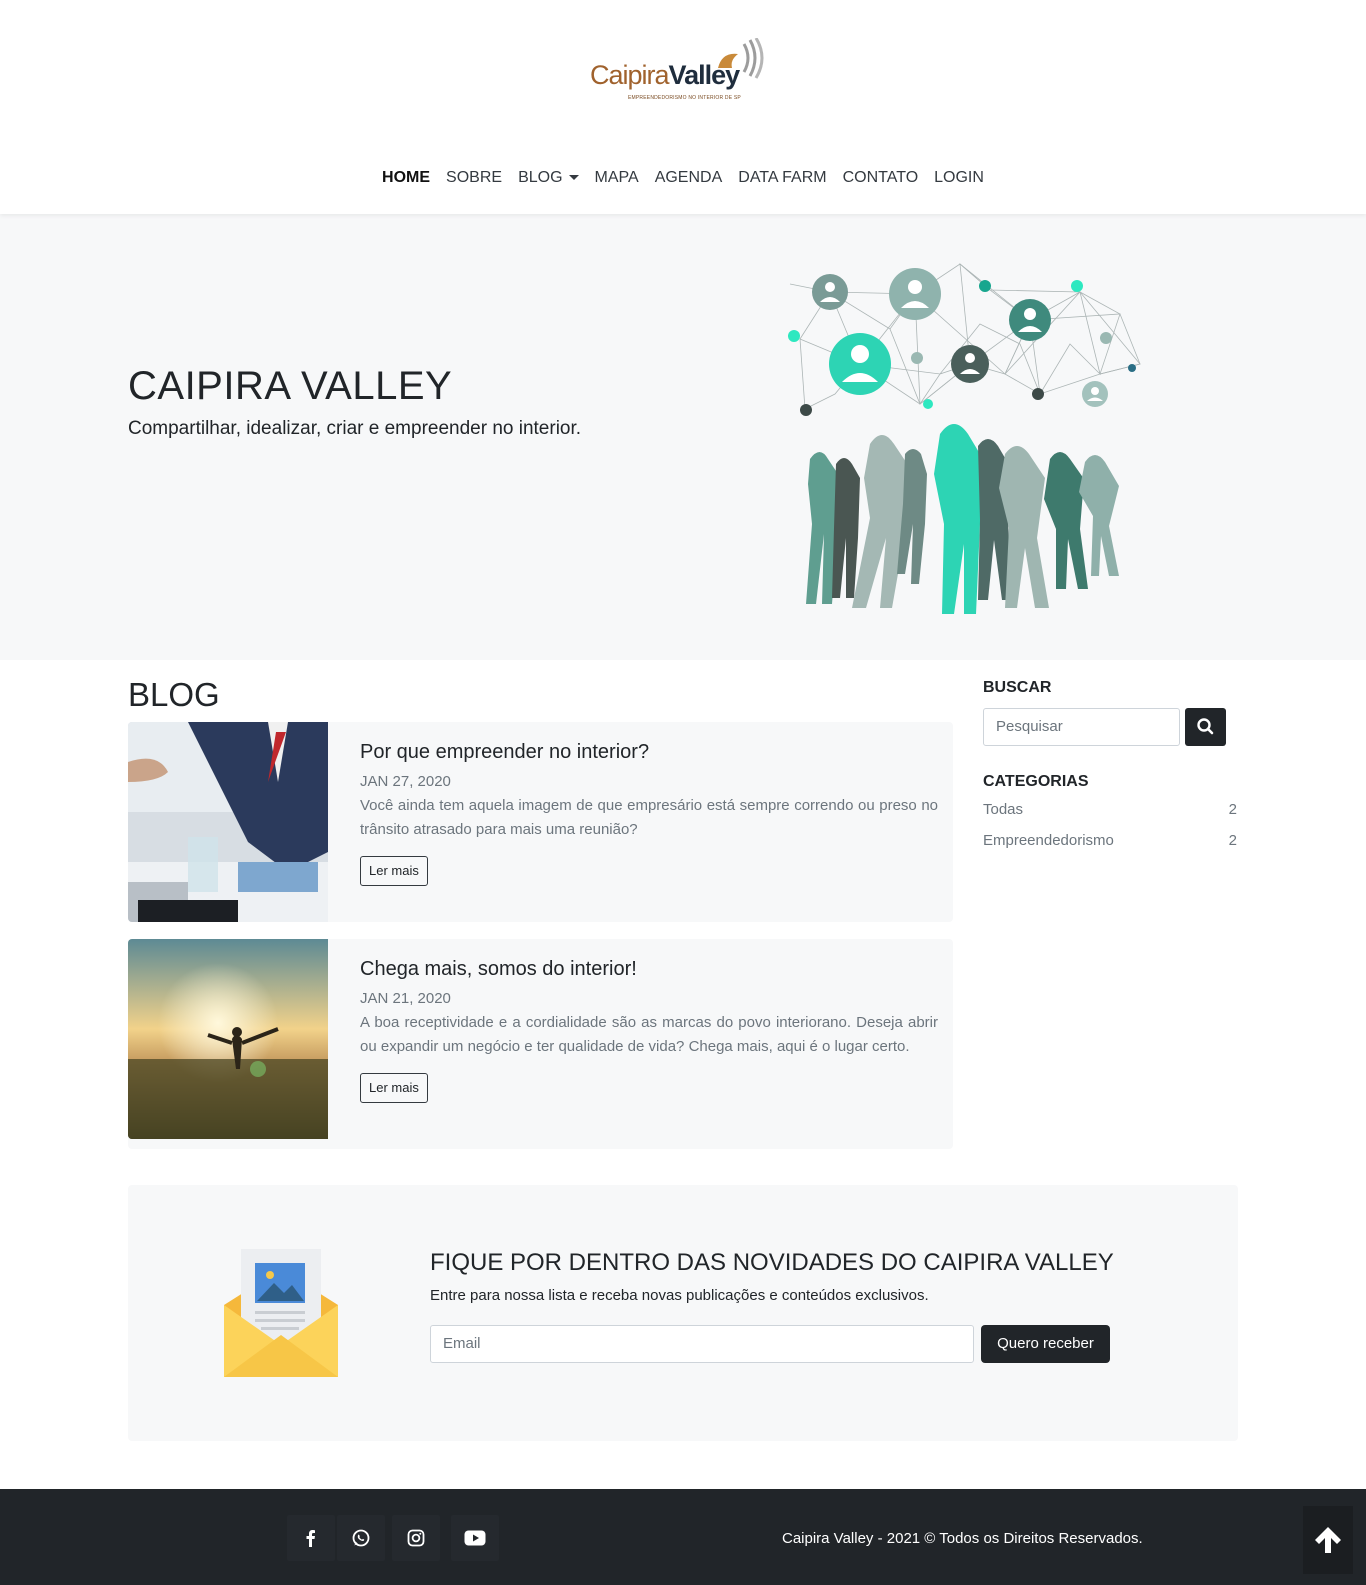  What do you see at coordinates (540, 177) in the screenshot?
I see `nav-blog-label: BLOG` at bounding box center [540, 177].